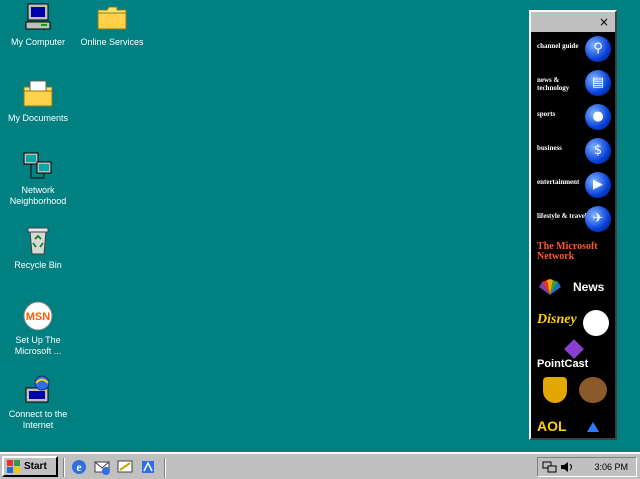 The image size is (640, 479). Describe the element at coordinates (148, 467) in the screenshot. I see `view-channels-icon` at that location.